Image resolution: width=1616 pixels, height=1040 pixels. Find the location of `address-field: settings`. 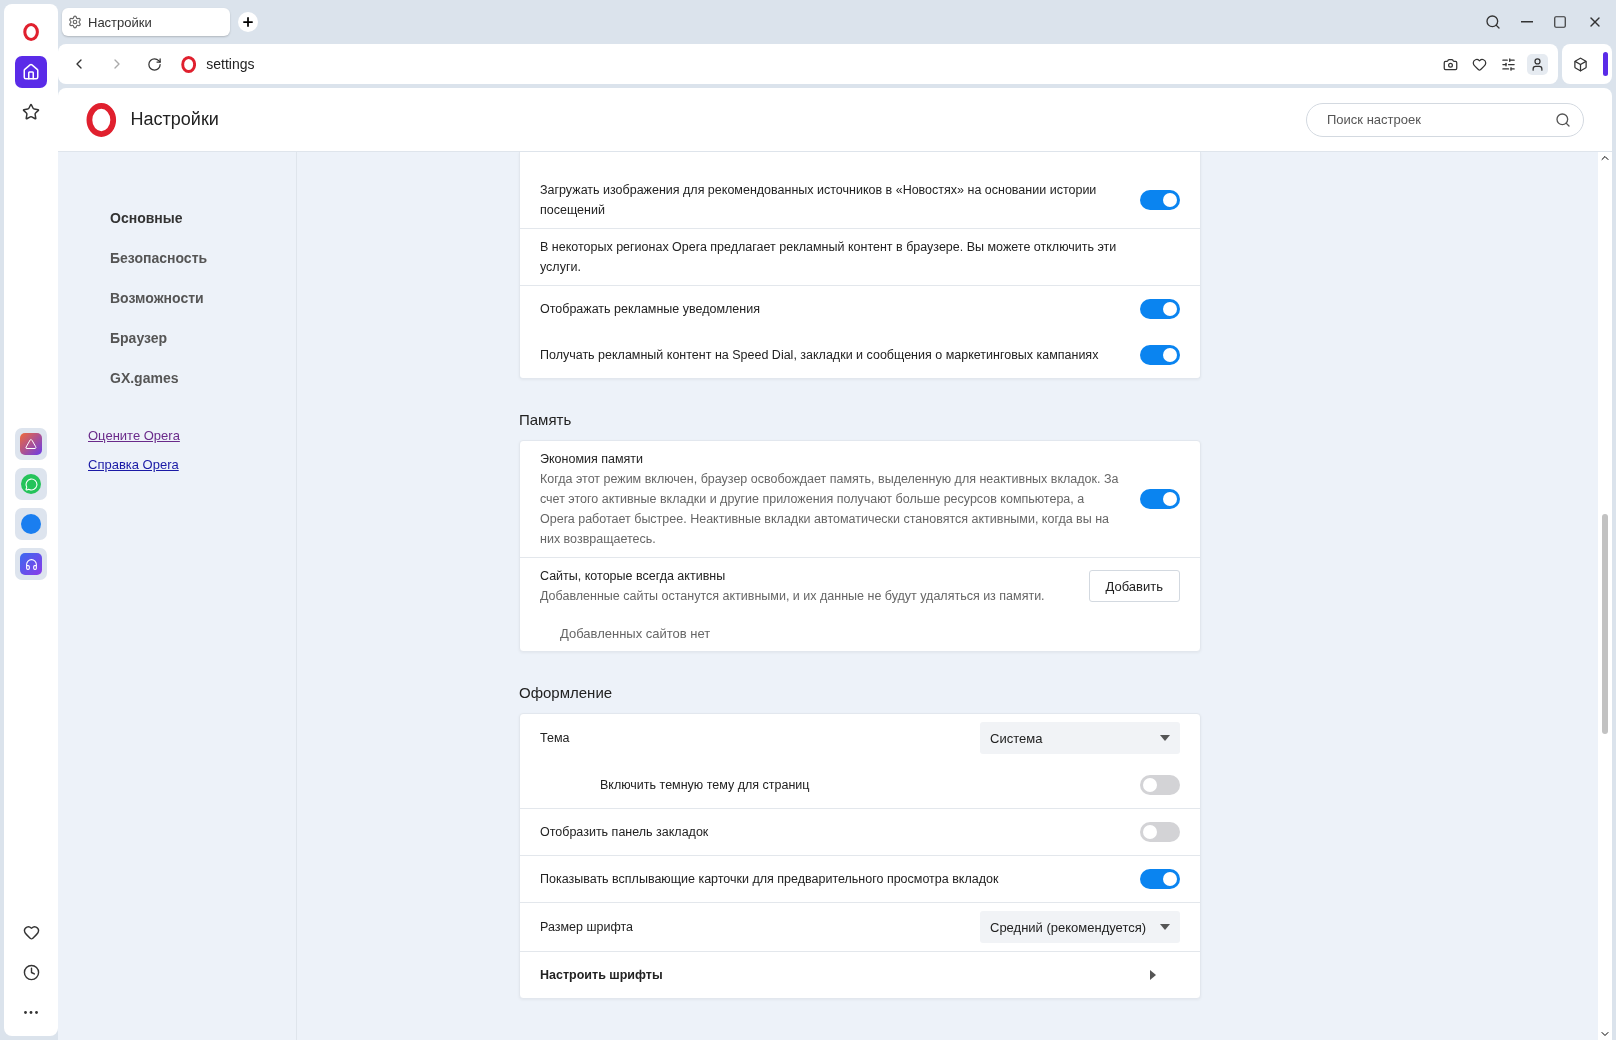

address-field: settings is located at coordinates (230, 64).